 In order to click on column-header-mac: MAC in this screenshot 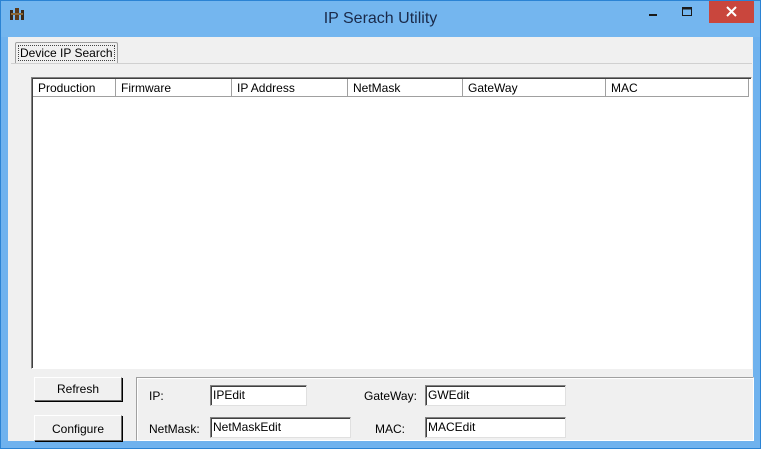, I will do `click(677, 88)`.